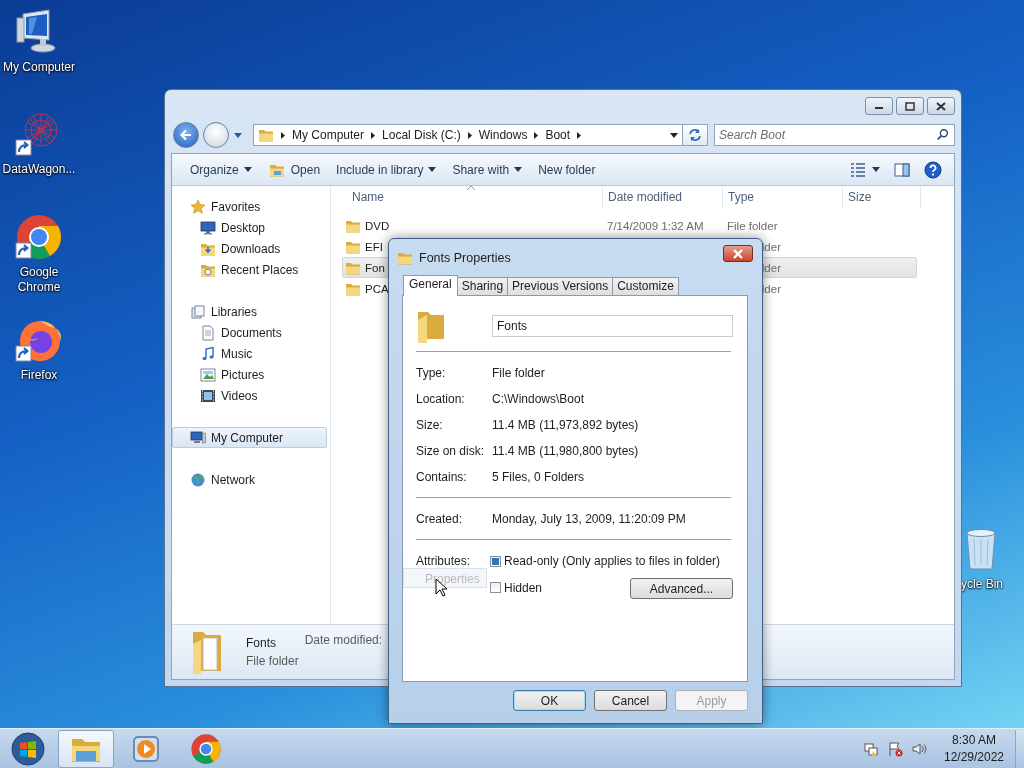  What do you see at coordinates (374, 246) in the screenshot?
I see `file-name: EFI` at bounding box center [374, 246].